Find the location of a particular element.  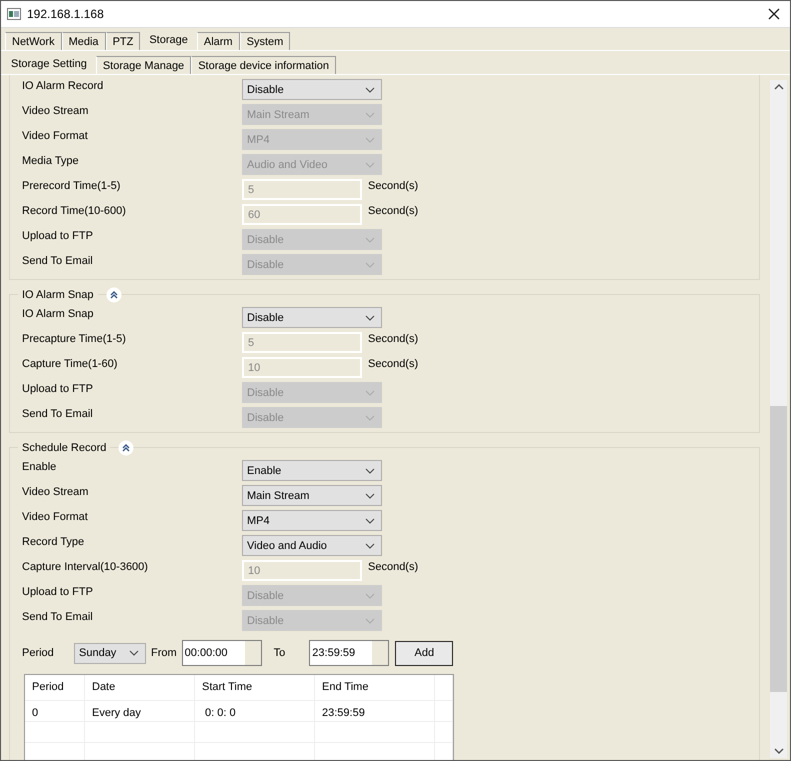

field-label: Capture Time(1-60) is located at coordinates (70, 363).